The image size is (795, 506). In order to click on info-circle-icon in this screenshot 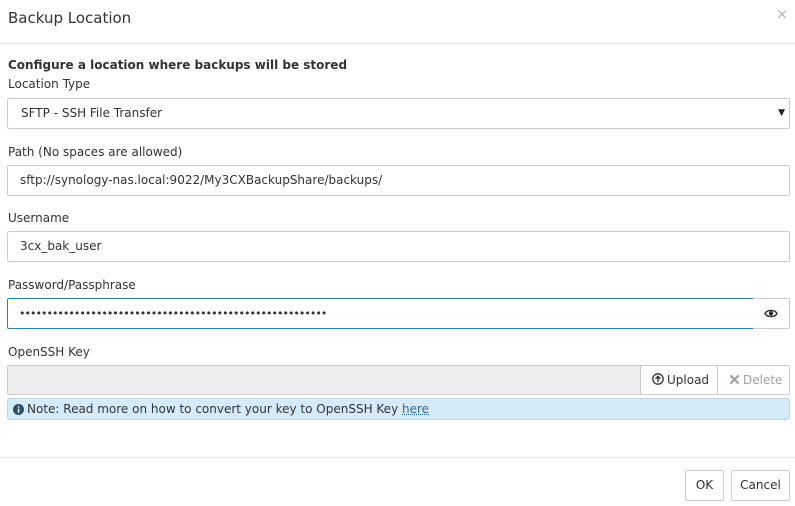, I will do `click(18, 409)`.